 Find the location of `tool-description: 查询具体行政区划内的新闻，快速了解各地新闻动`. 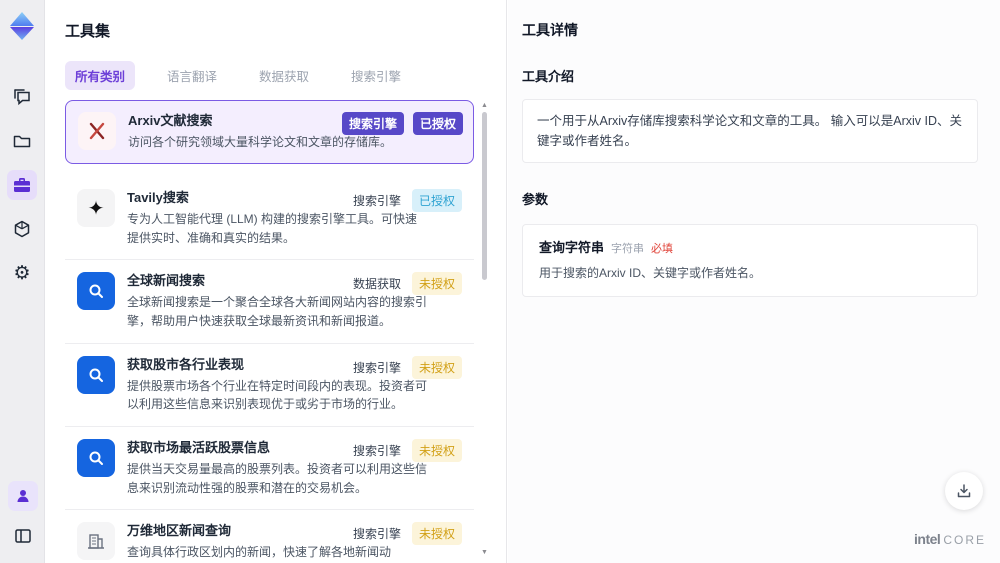

tool-description: 查询具体行政区划内的新闻，快速了解各地新闻动 is located at coordinates (259, 552).